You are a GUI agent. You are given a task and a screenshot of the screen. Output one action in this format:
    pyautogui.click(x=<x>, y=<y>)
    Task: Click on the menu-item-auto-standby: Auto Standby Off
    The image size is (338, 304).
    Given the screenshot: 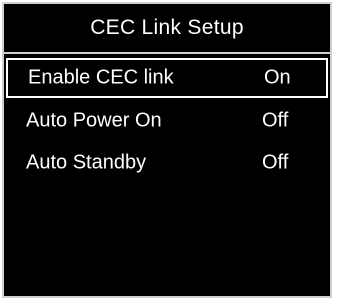 What is the action you would take?
    pyautogui.click(x=167, y=163)
    